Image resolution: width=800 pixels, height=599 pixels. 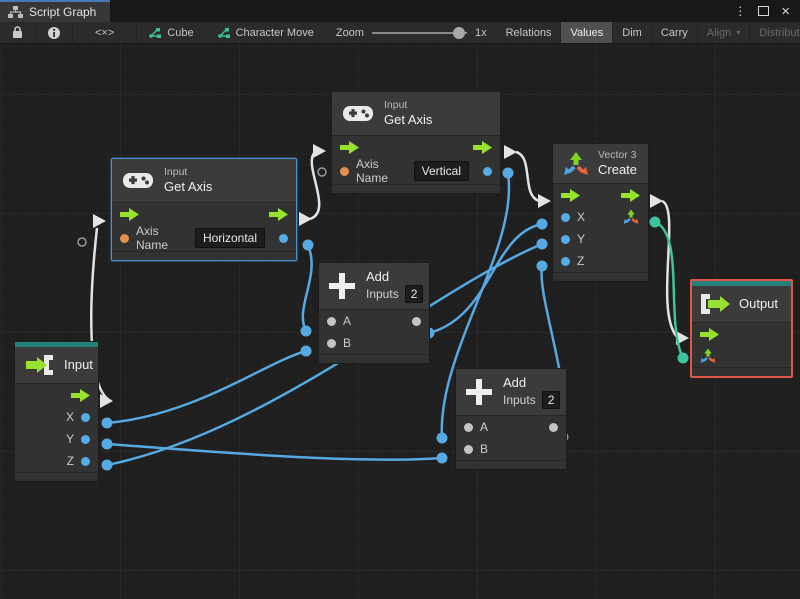 What do you see at coordinates (565, 217) in the screenshot?
I see `port-x-in` at bounding box center [565, 217].